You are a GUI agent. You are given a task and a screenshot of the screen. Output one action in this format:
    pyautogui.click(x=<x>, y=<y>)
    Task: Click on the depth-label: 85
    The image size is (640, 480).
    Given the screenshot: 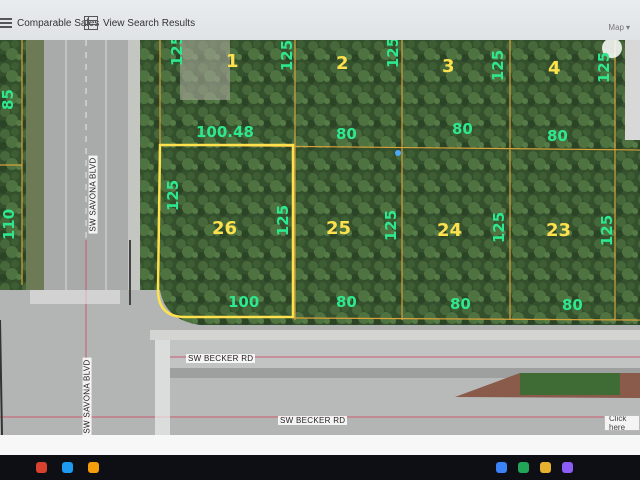 What is the action you would take?
    pyautogui.click(x=8, y=99)
    